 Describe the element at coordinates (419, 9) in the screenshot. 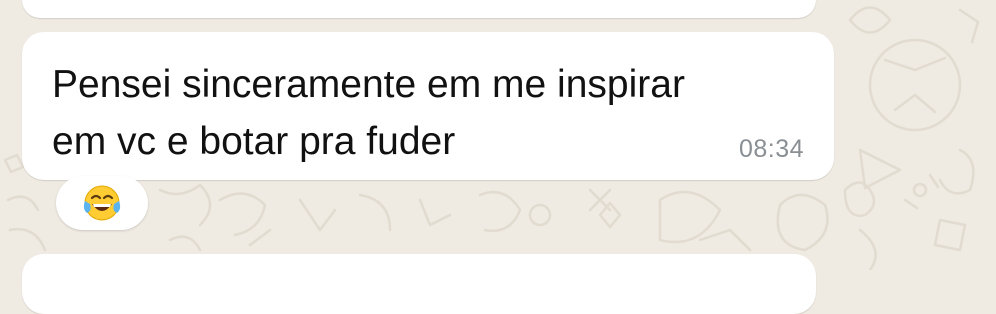

I see `previous-message-bubble` at that location.